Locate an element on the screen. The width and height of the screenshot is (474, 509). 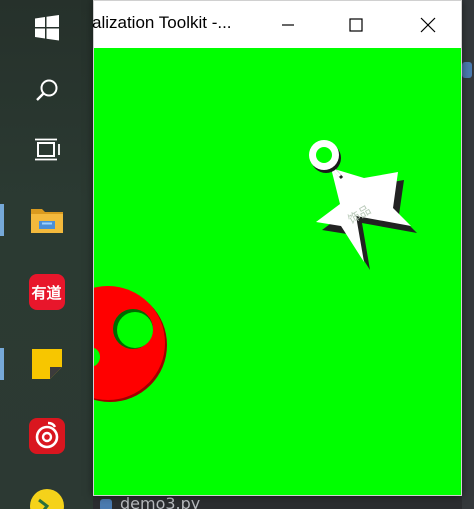
folder-icon is located at coordinates (46, 221).